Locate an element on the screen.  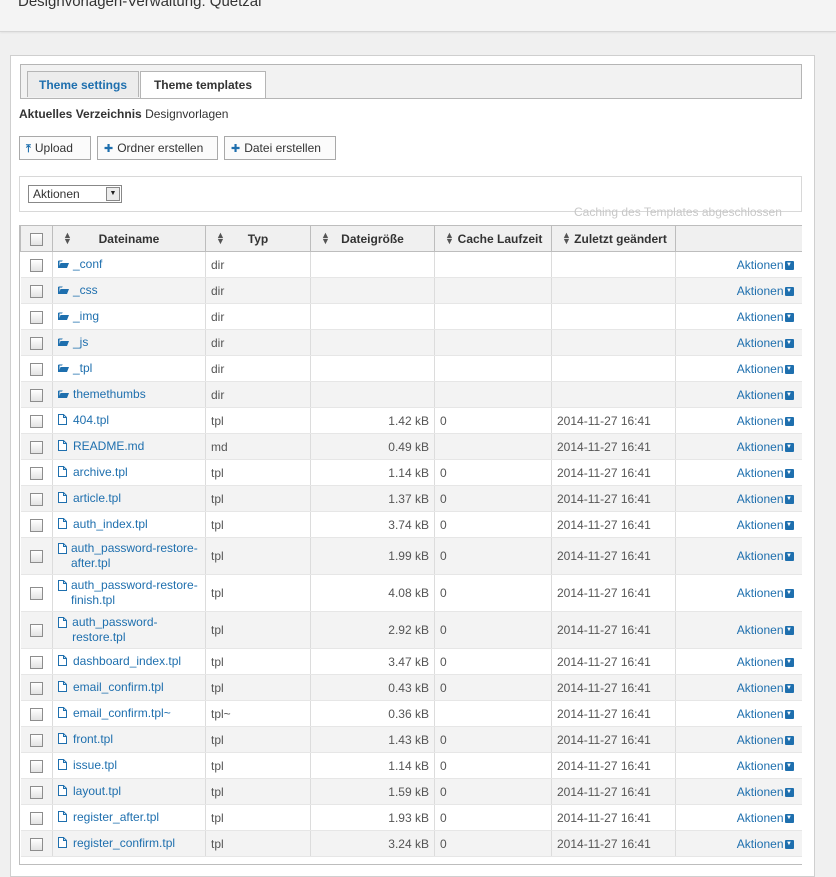
file-name-link: _img is located at coordinates (86, 316).